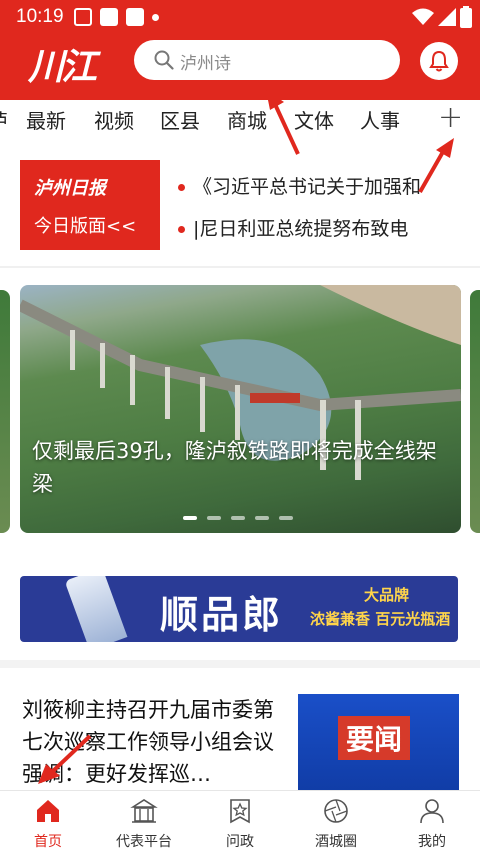 Image resolution: width=480 pixels, height=854 pixels. What do you see at coordinates (466, 17) in the screenshot?
I see `battery-icon` at bounding box center [466, 17].